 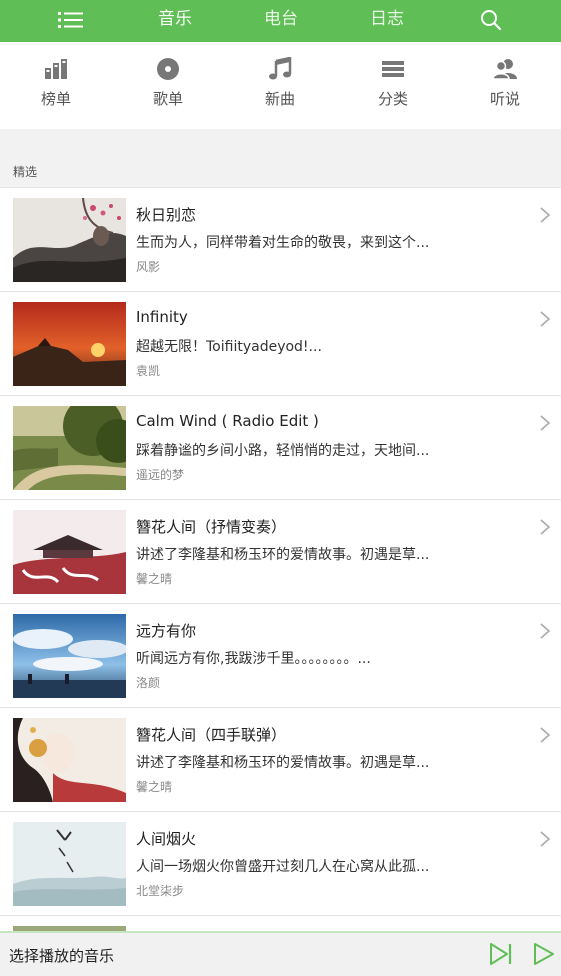 I want to click on song-title: 秋日别恋, so click(x=166, y=215).